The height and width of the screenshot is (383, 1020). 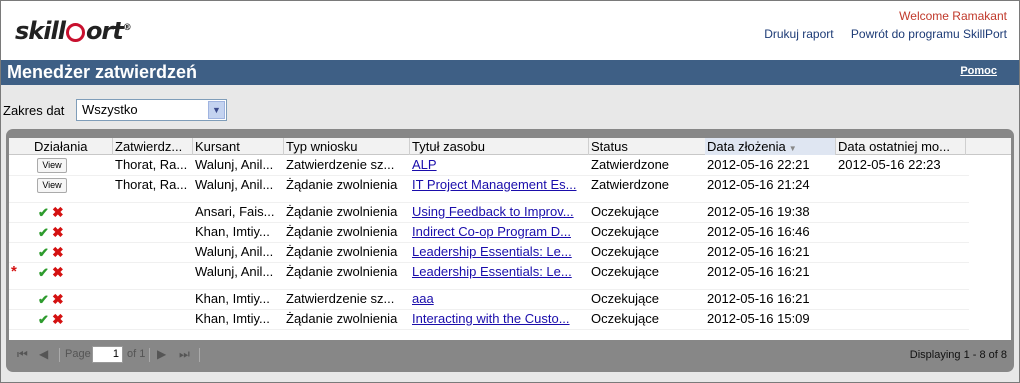 I want to click on cell-modified: 2012-05-16 22:23, so click(x=889, y=164).